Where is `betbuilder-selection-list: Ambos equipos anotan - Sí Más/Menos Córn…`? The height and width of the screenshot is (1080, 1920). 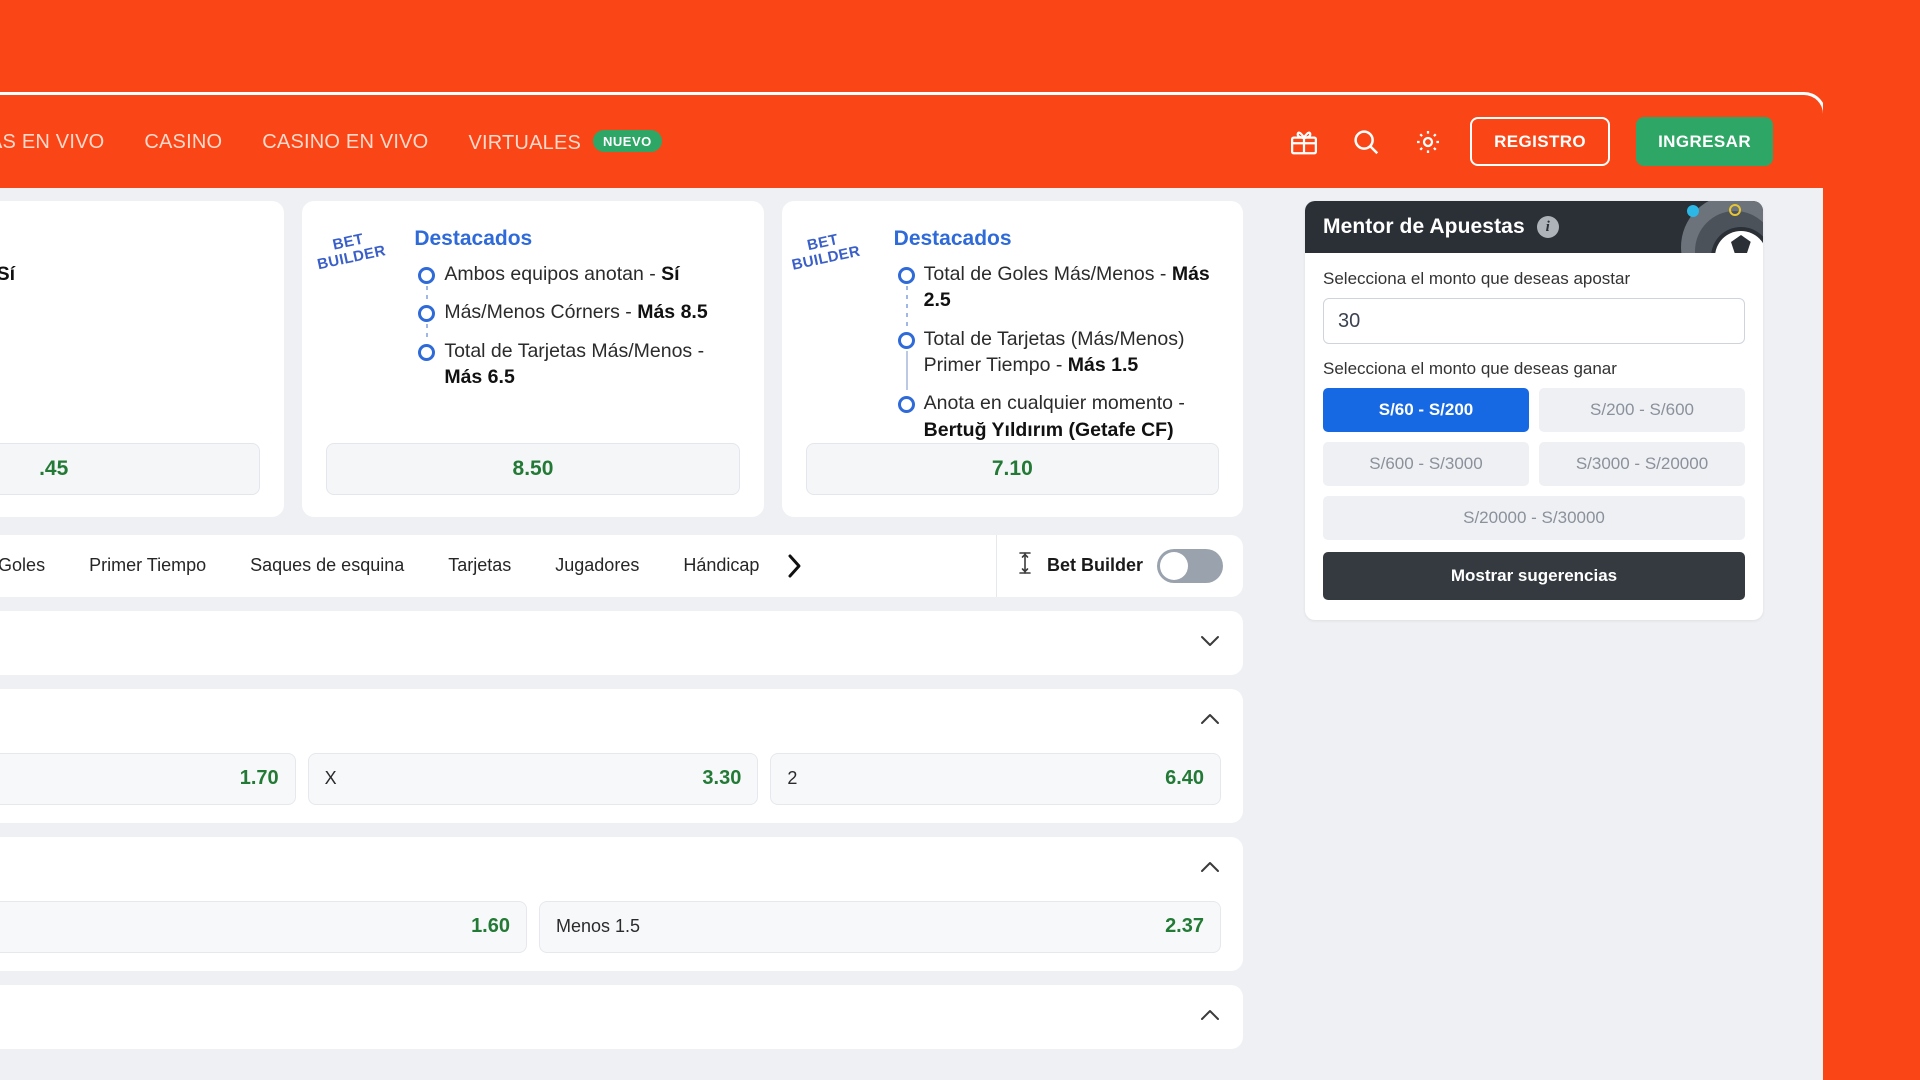
betbuilder-selection-list: Ambos equipos anotan - Sí Más/Menos Córn… is located at coordinates (576, 325).